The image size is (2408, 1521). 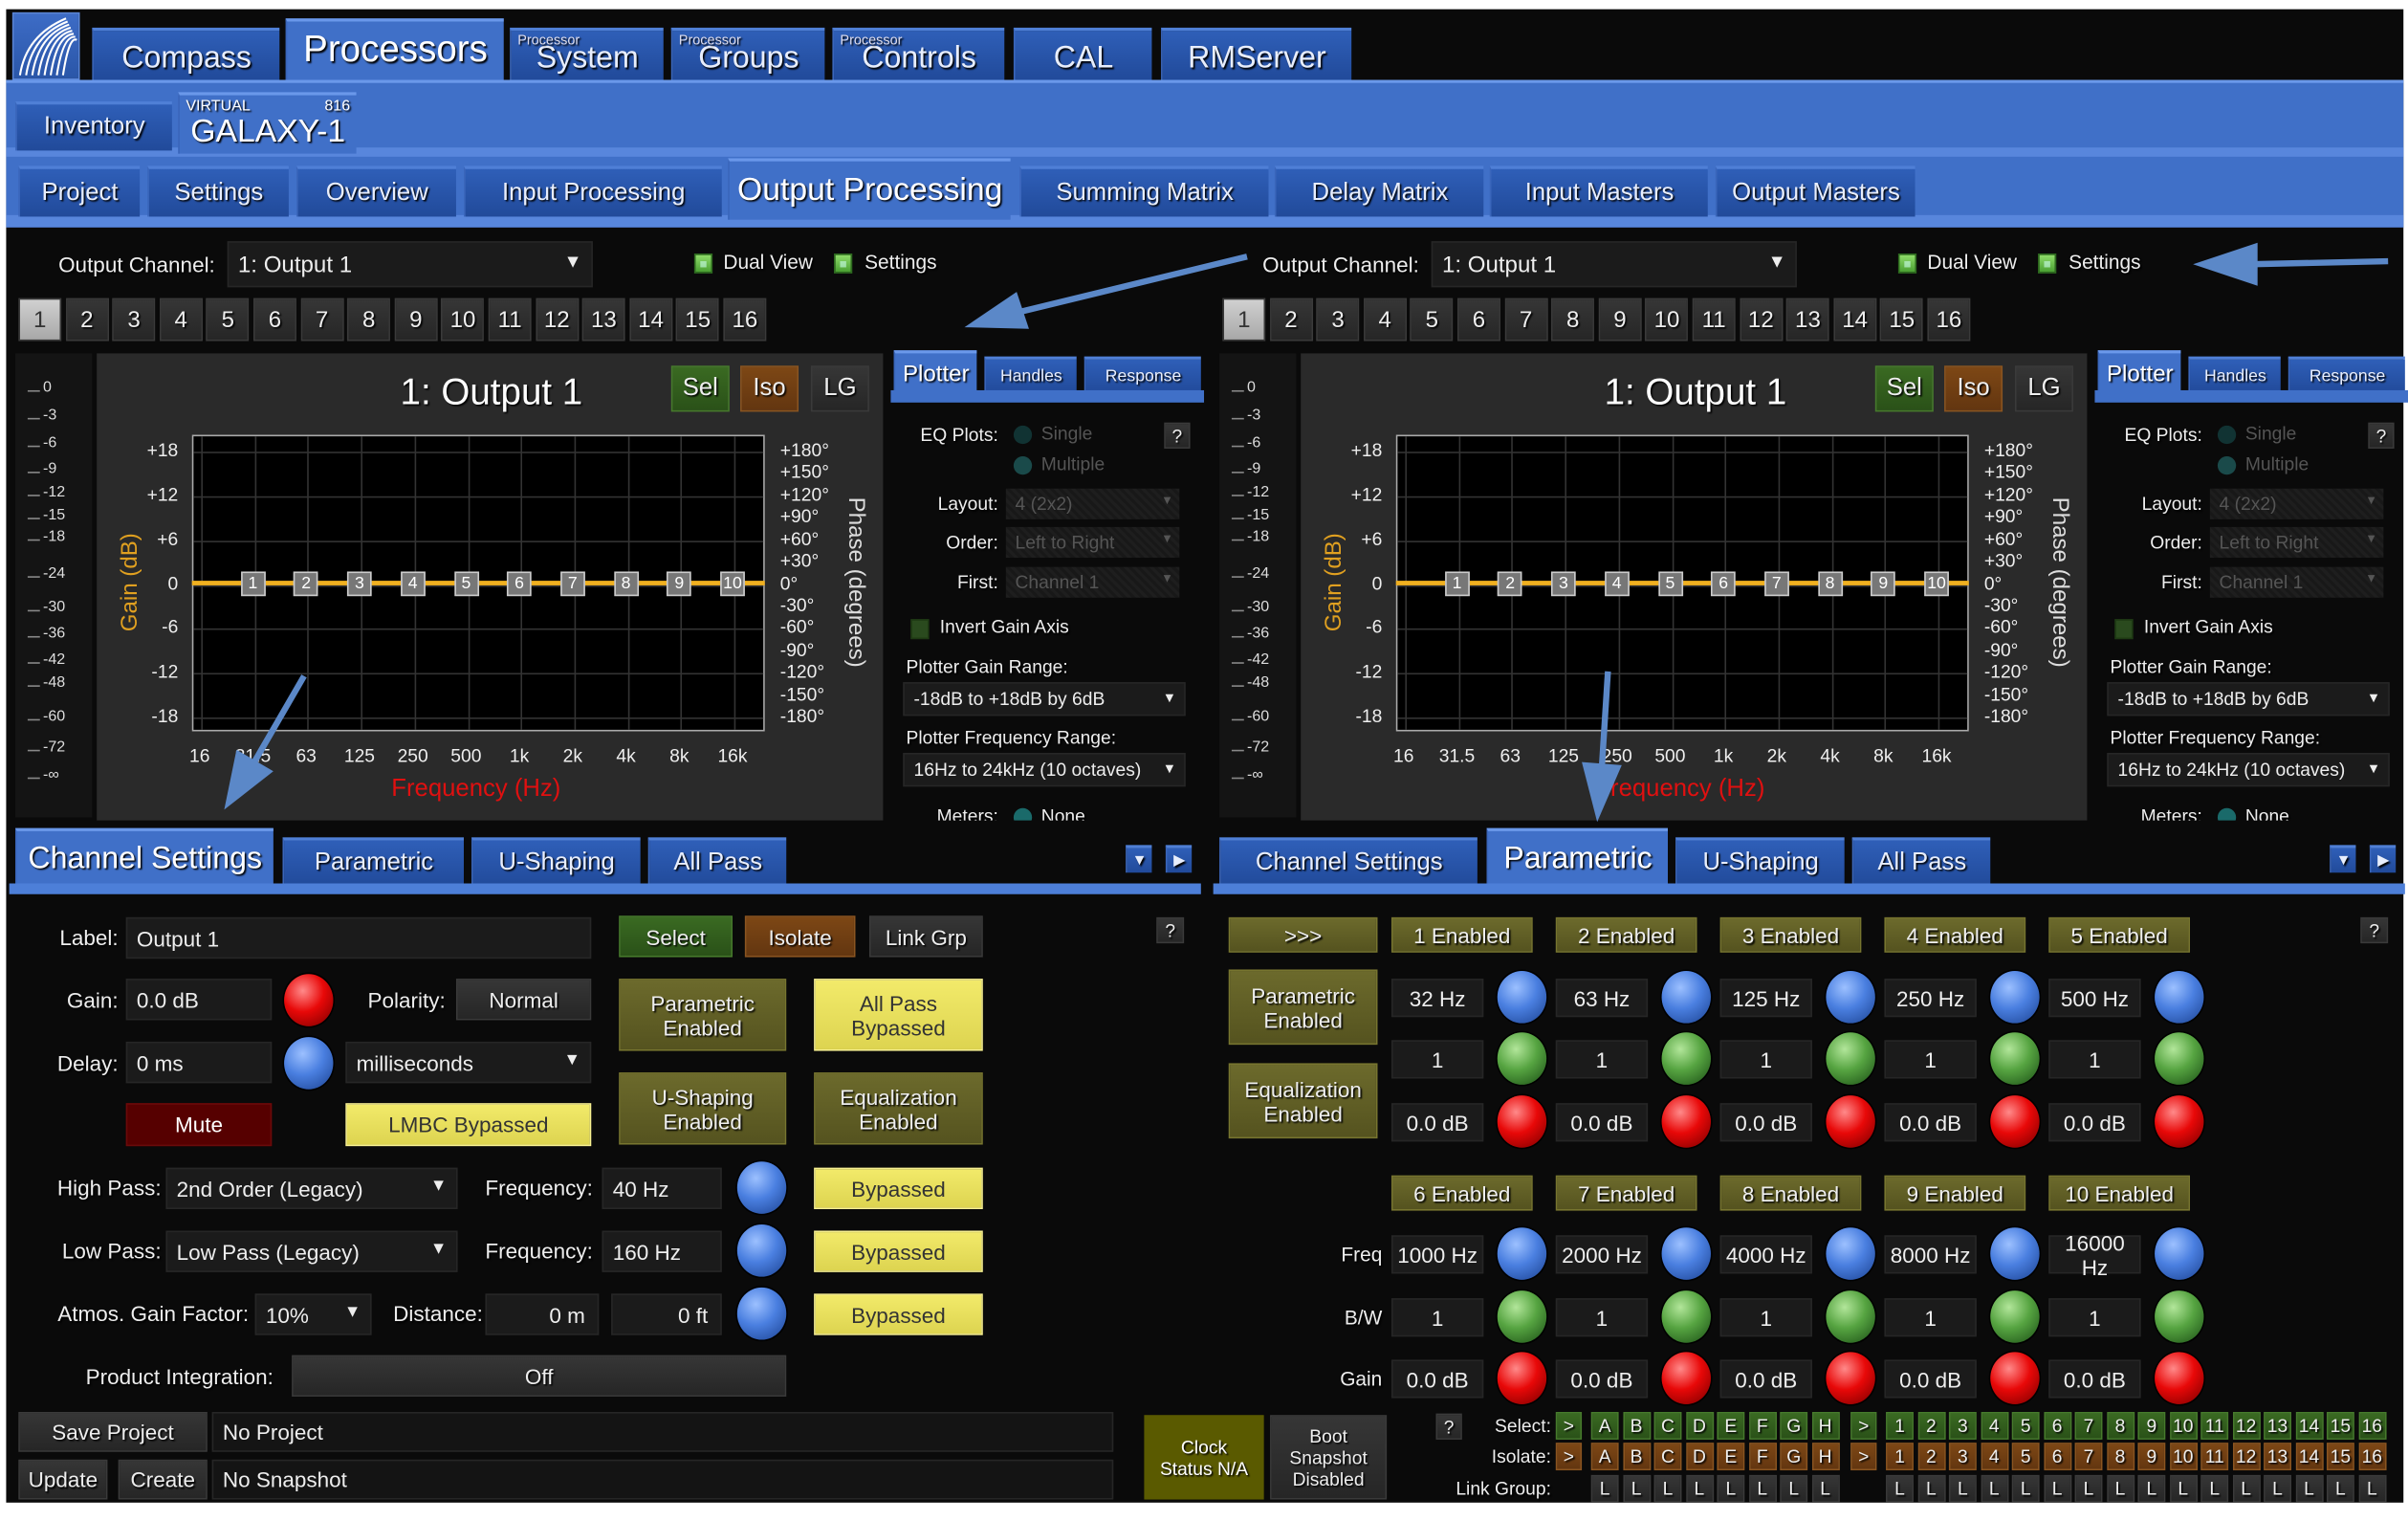 I want to click on eq-band-handle-6: 6, so click(x=1723, y=583).